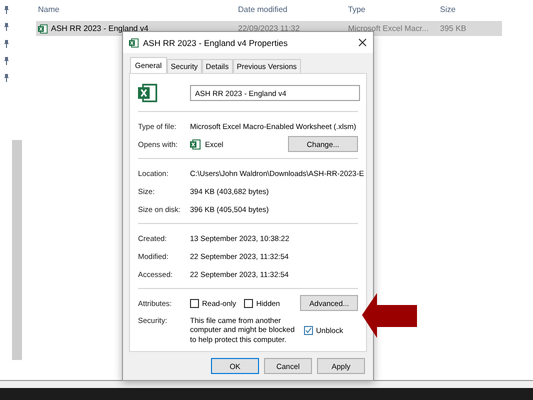 The image size is (533, 400). I want to click on file-size: 395 KB, so click(453, 28).